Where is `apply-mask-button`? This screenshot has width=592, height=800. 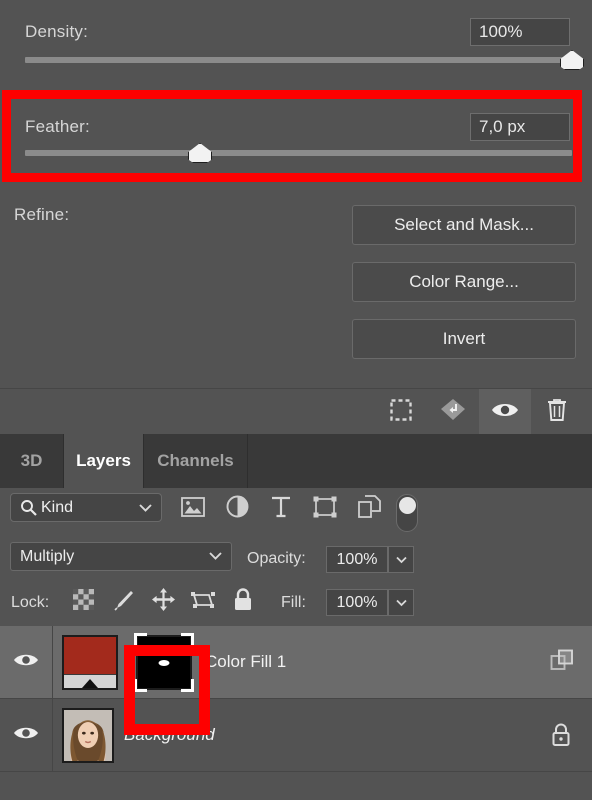 apply-mask-button is located at coordinates (453, 412).